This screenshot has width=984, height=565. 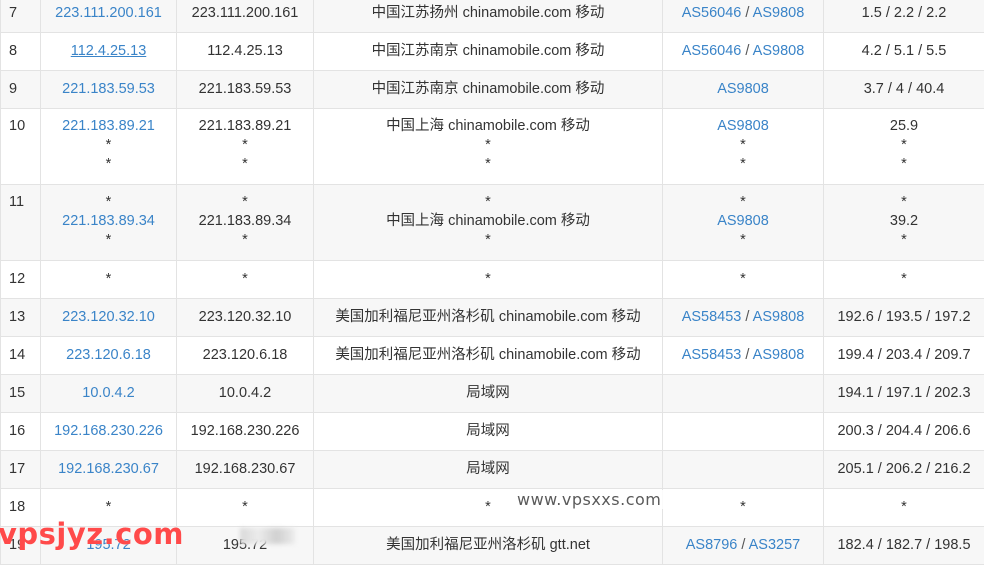 What do you see at coordinates (488, 546) in the screenshot?
I see `location-cell: 美国加利福尼亚州洛杉矶 gtt.net` at bounding box center [488, 546].